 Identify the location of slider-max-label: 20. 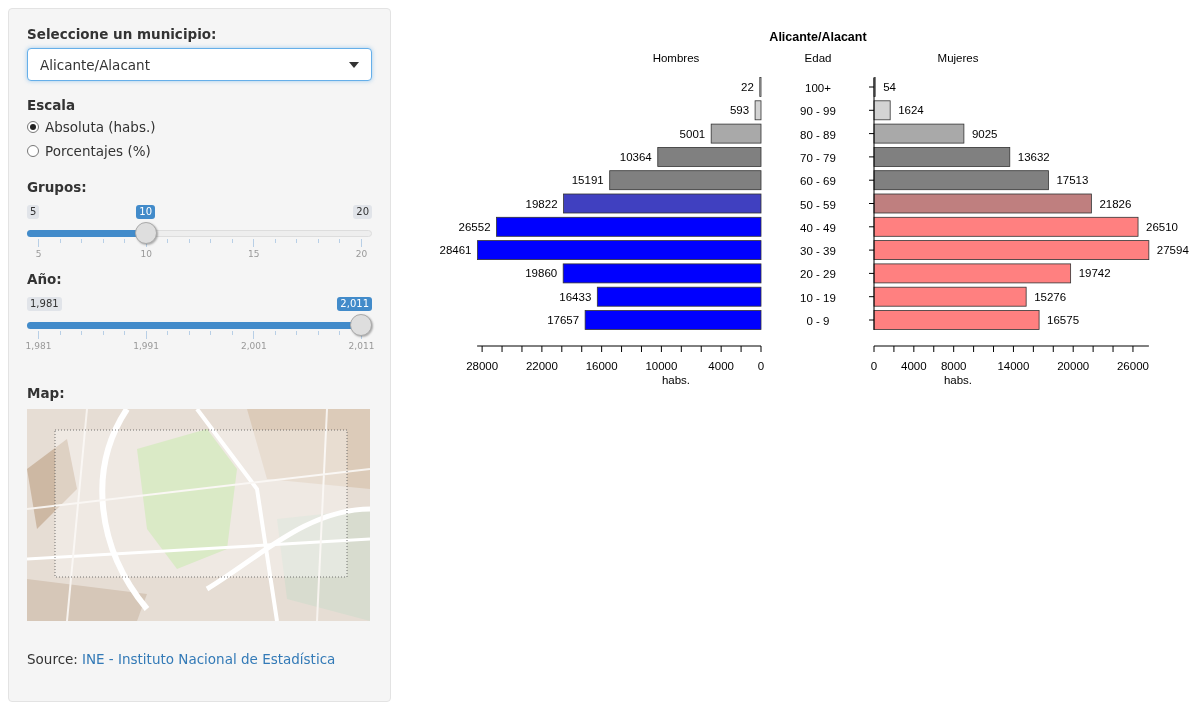
(362, 212).